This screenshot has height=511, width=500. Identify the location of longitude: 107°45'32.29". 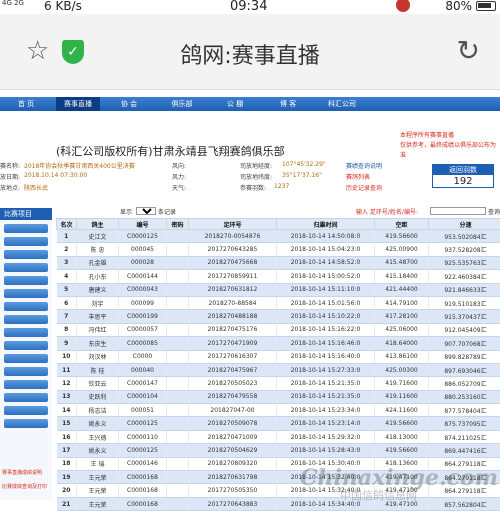
(304, 164).